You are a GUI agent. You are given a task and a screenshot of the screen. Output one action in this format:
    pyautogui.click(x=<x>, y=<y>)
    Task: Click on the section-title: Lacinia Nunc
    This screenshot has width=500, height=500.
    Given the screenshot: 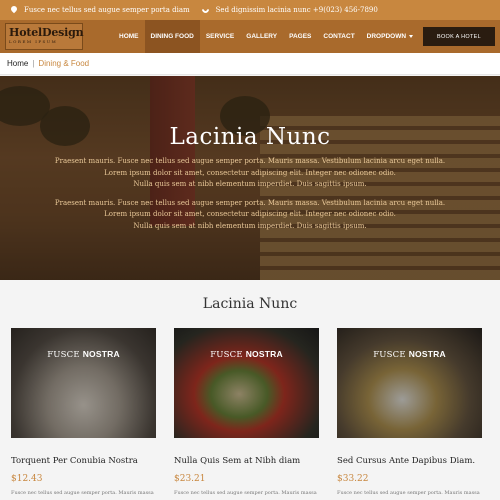 What is the action you would take?
    pyautogui.click(x=250, y=304)
    